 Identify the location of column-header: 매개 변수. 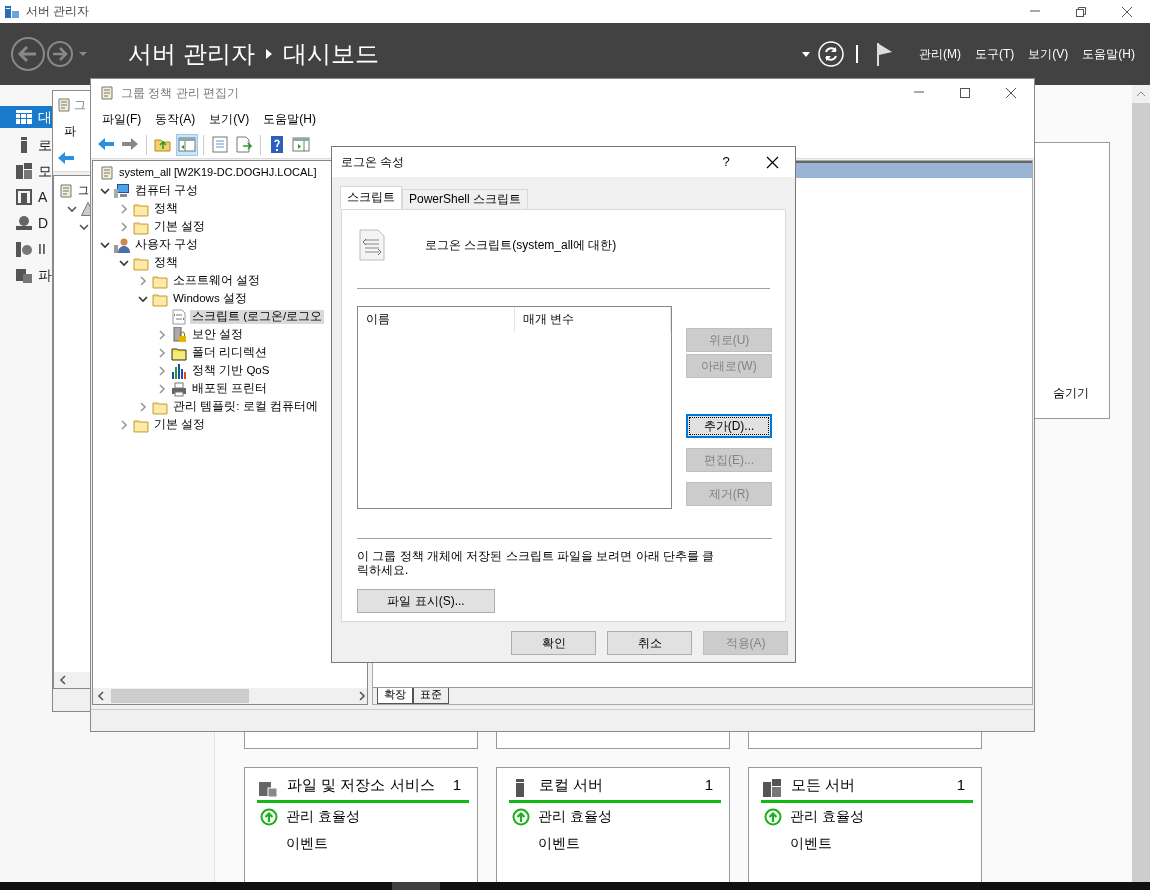
(593, 319).